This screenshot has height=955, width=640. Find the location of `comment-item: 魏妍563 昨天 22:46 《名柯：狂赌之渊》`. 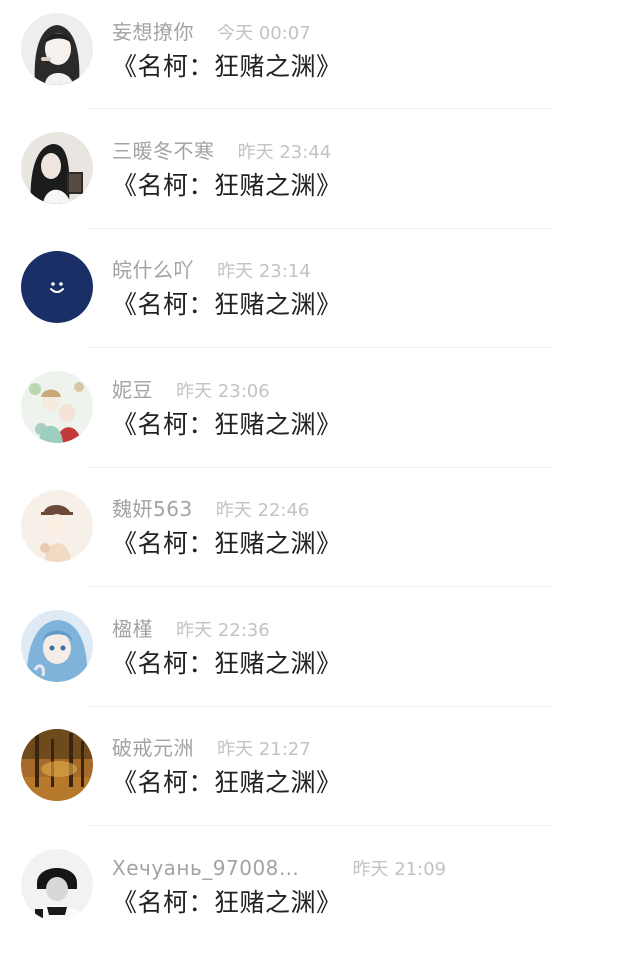

comment-item: 魏妍563 昨天 22:46 《名柯：狂赌之渊》 is located at coordinates (320, 536).